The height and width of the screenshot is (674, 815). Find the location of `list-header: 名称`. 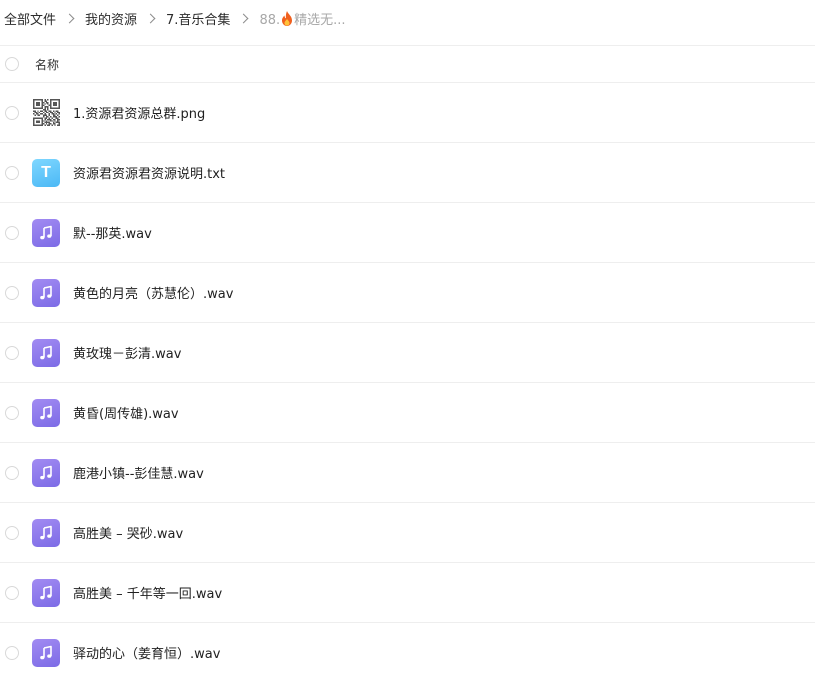

list-header: 名称 is located at coordinates (407, 64).